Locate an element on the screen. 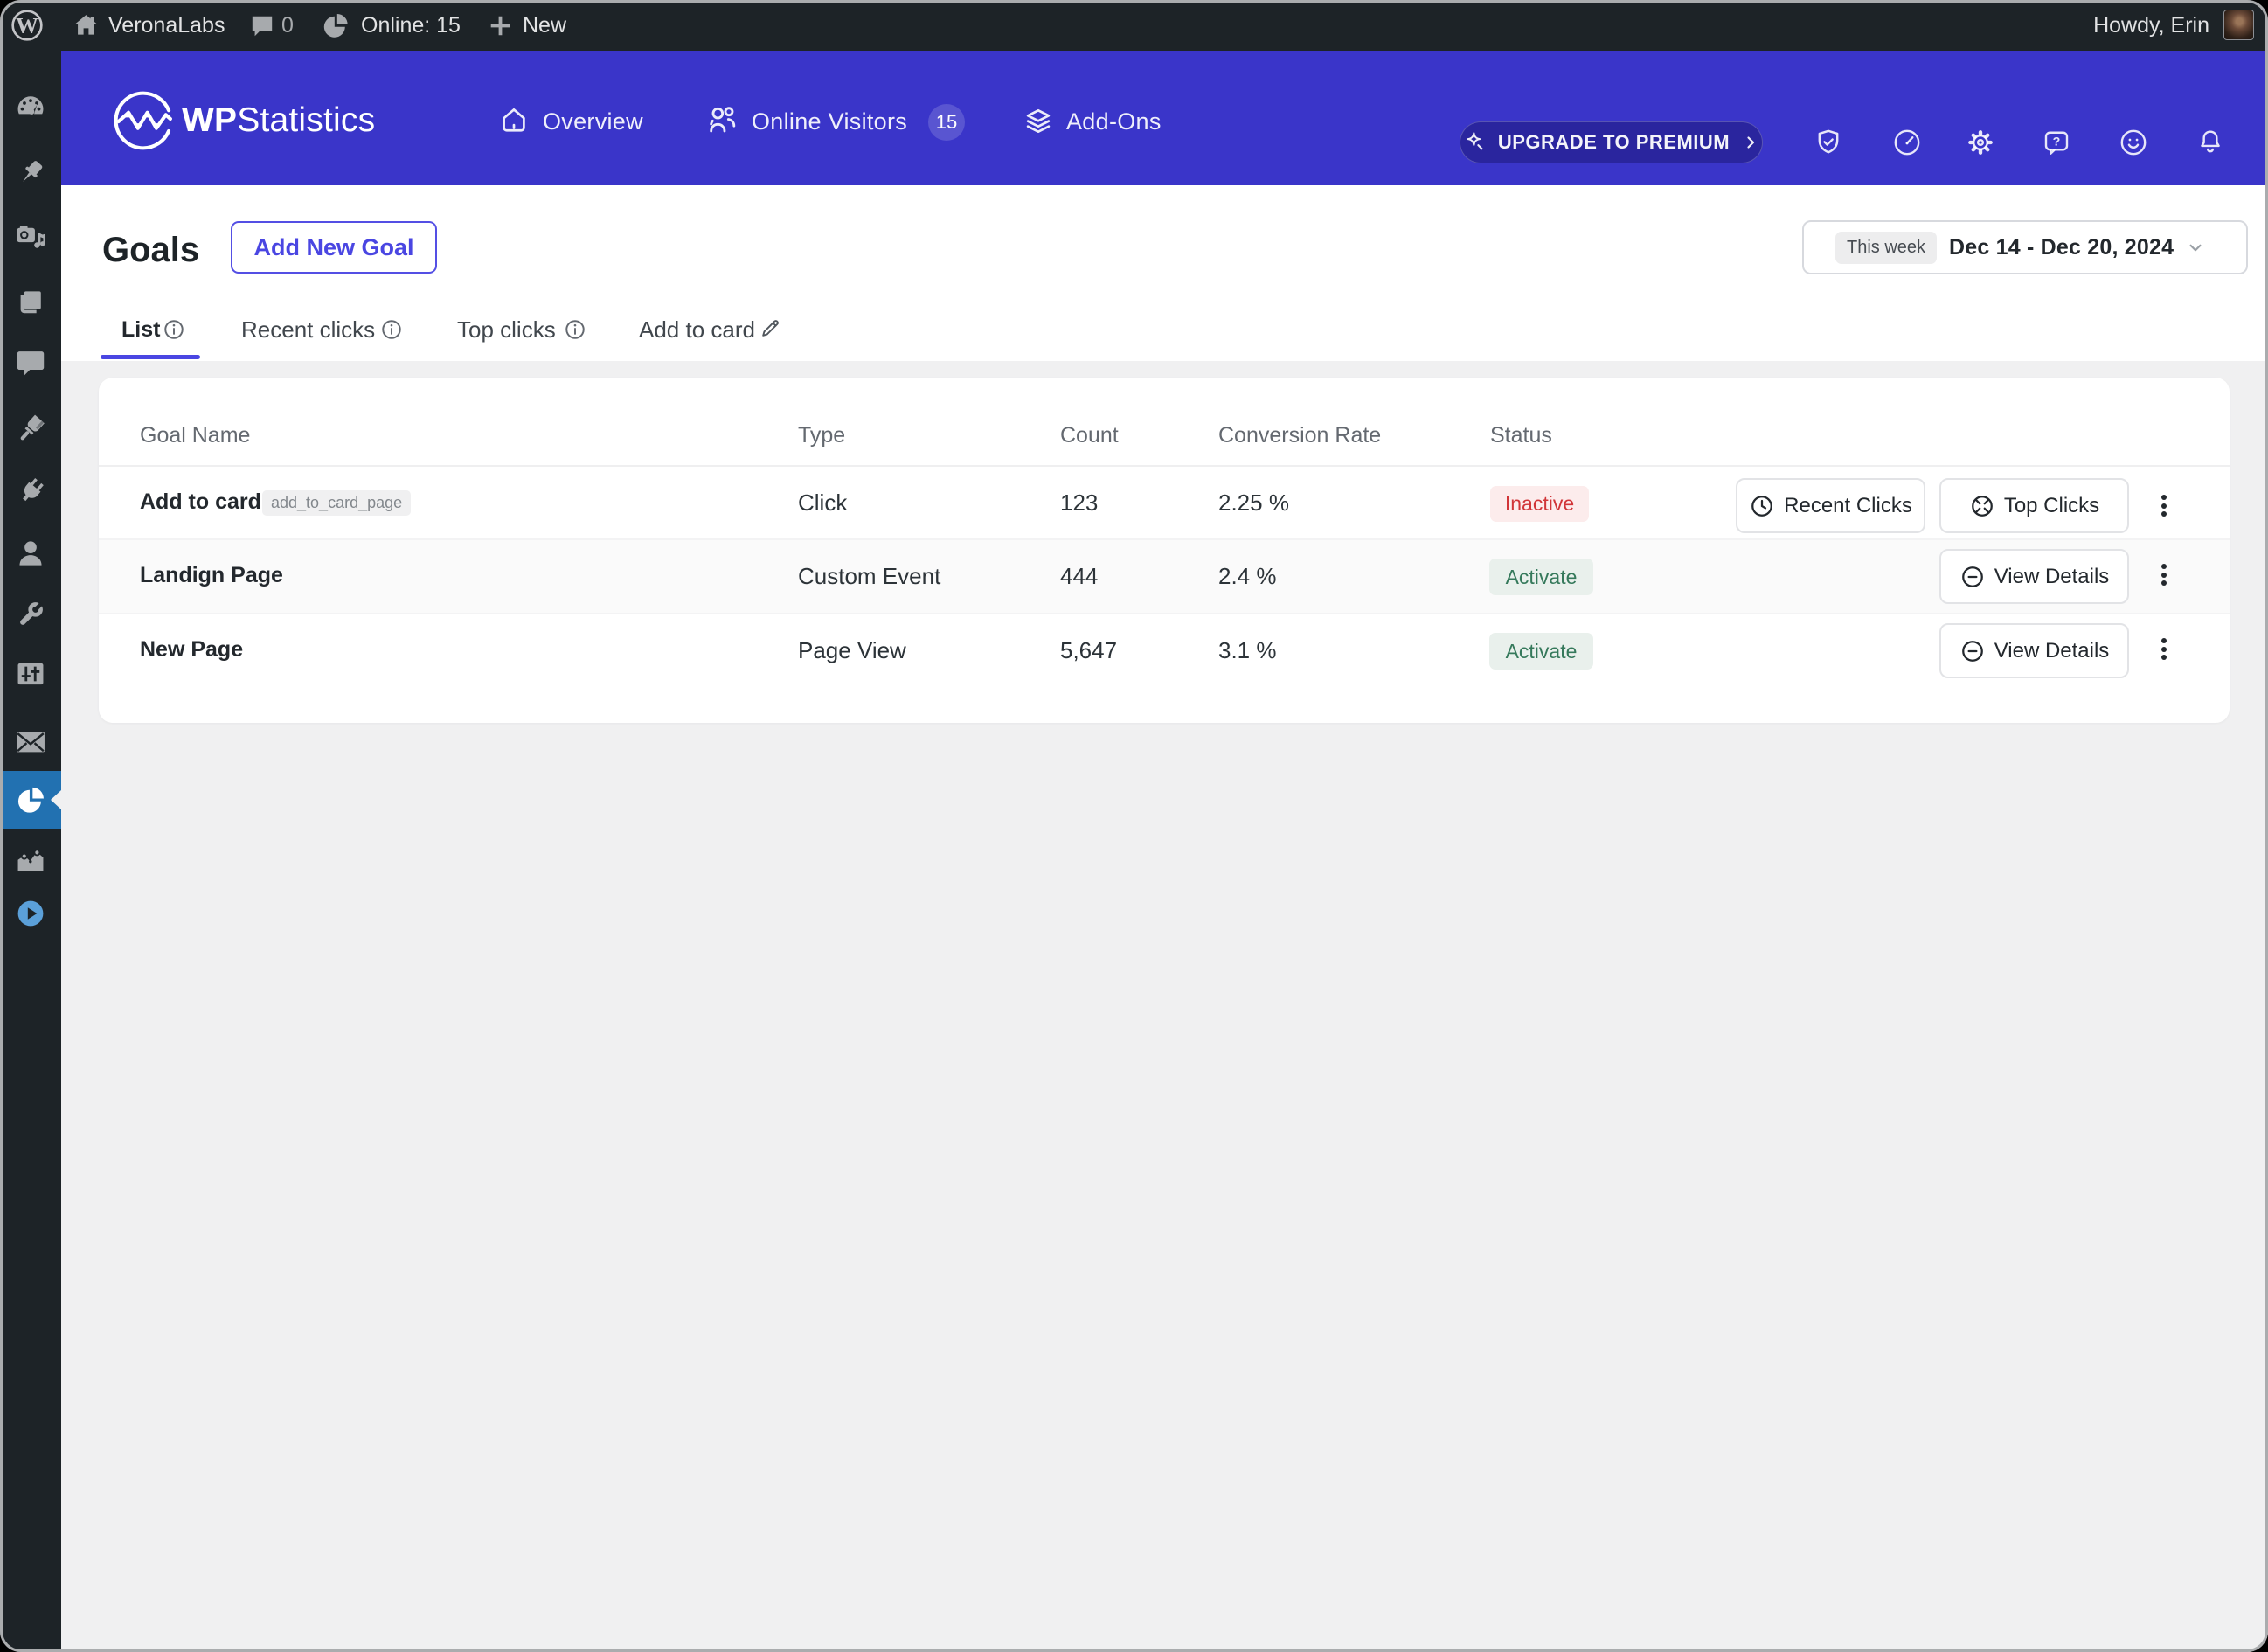 Image resolution: width=2268 pixels, height=1652 pixels. svg-text: W is located at coordinates (27, 25).